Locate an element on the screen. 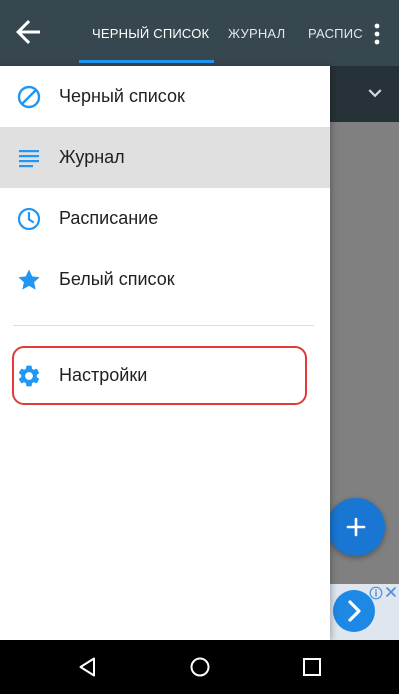  drawer-item-journal: Журнал is located at coordinates (165, 157).